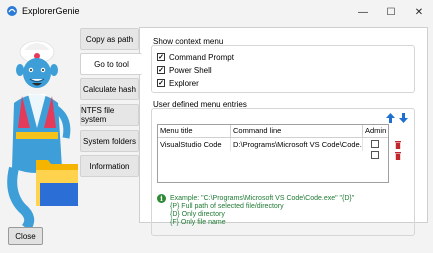 This screenshot has height=253, width=433. What do you see at coordinates (25, 236) in the screenshot?
I see `close-button: Close` at bounding box center [25, 236].